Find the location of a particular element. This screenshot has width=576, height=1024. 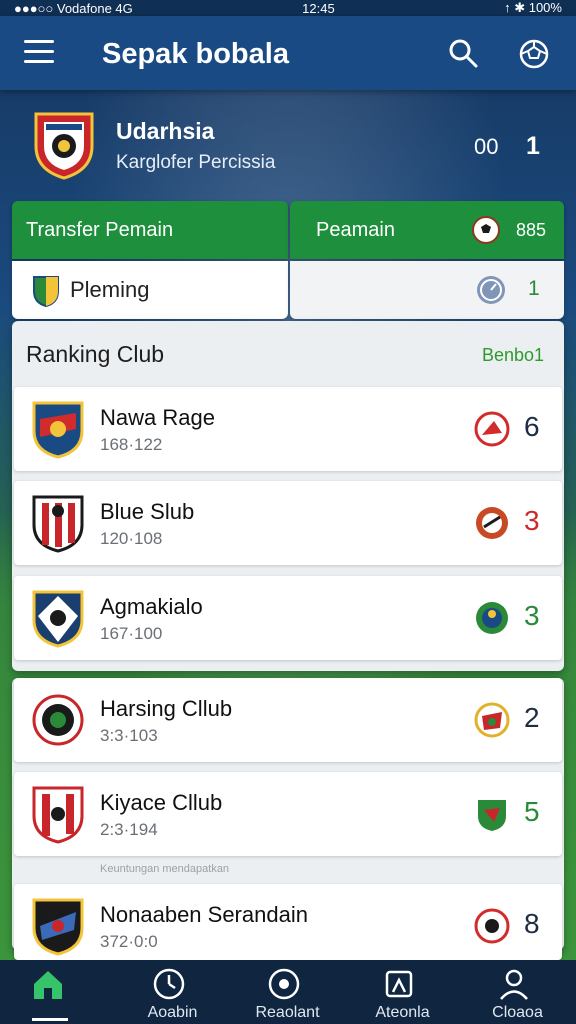

tab-peamain-label: Peamain is located at coordinates (355, 229).